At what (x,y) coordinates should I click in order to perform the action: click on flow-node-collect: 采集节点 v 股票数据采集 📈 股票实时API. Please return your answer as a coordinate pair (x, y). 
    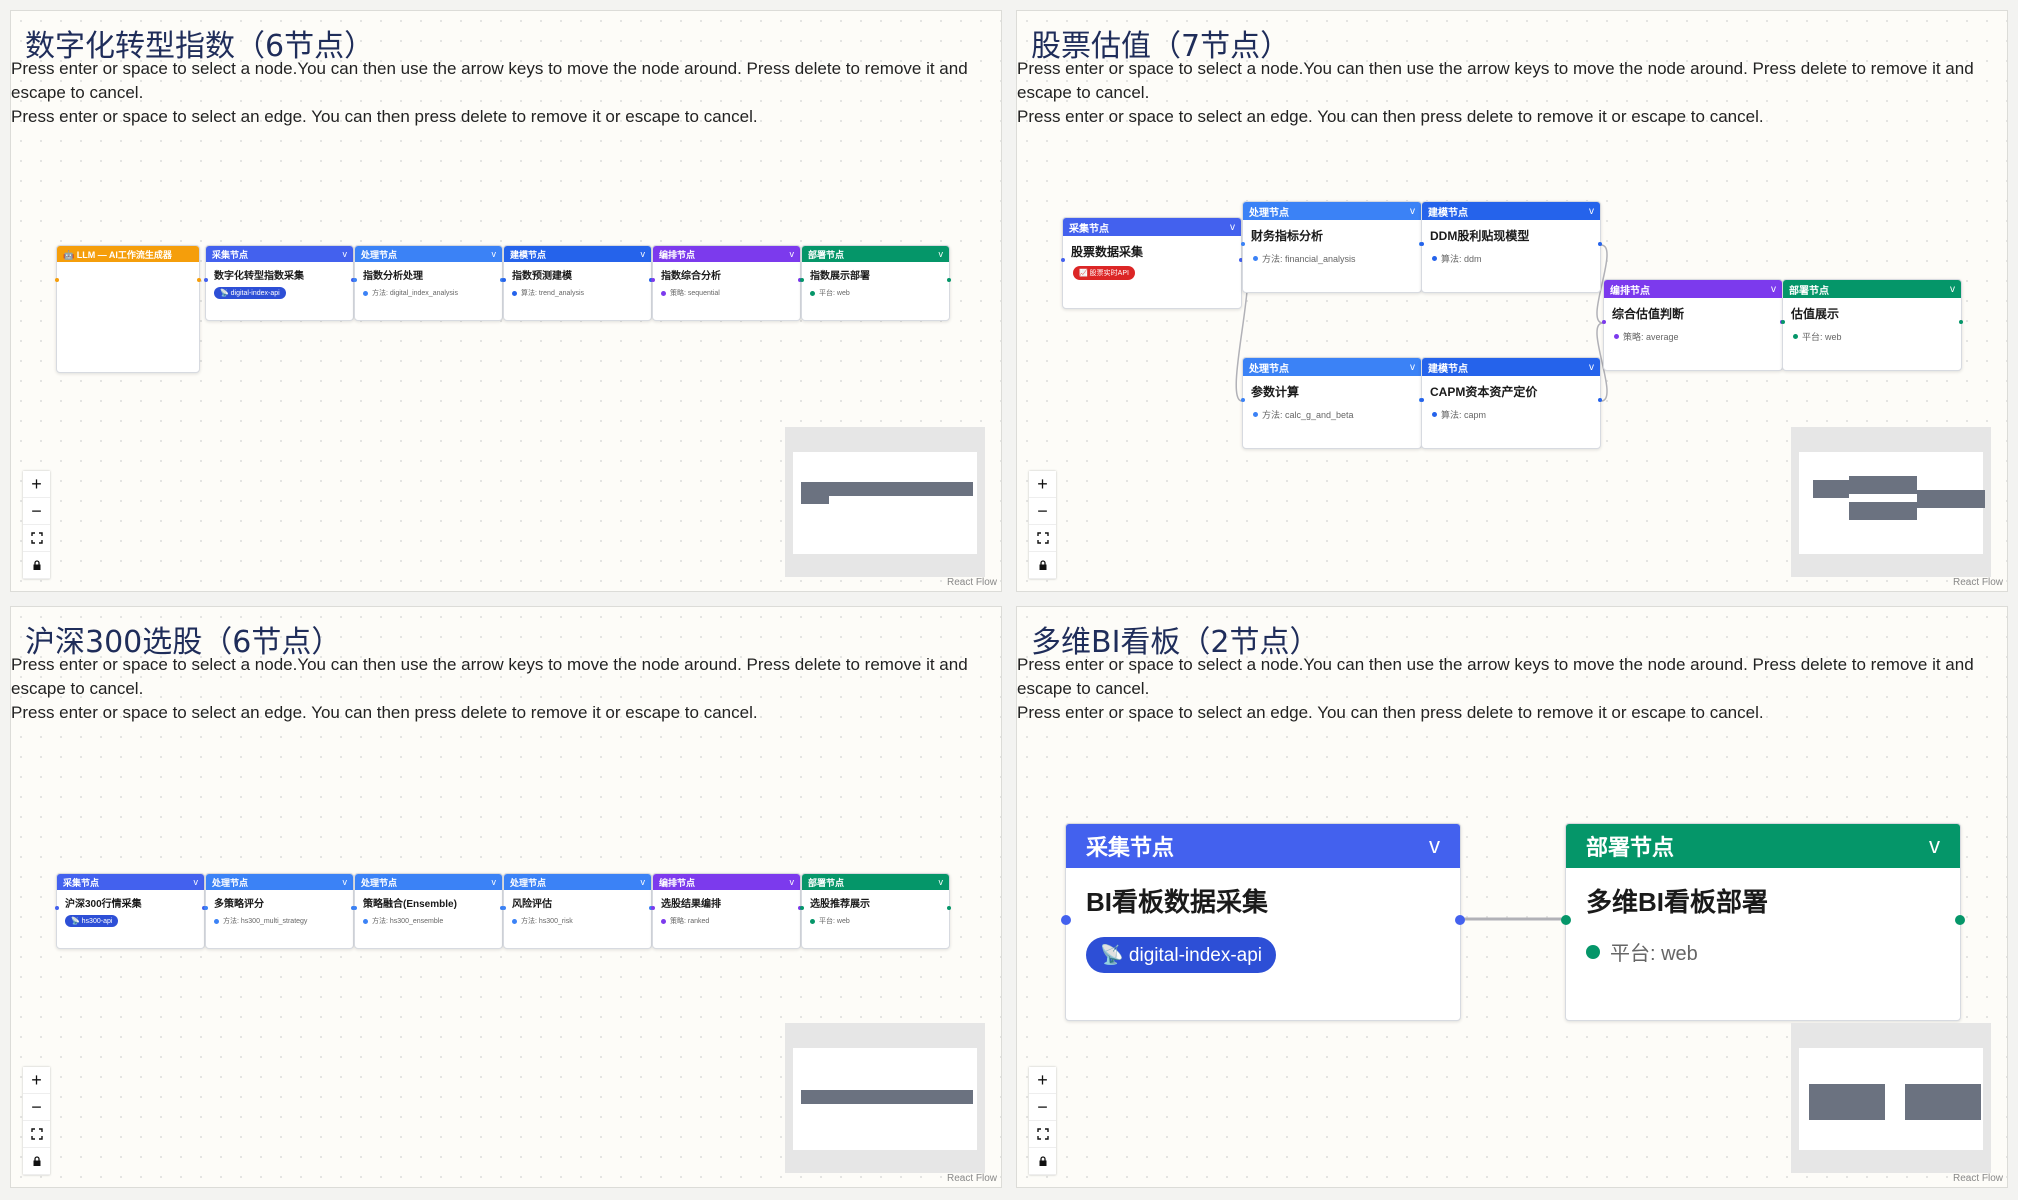
    Looking at the image, I should click on (1152, 263).